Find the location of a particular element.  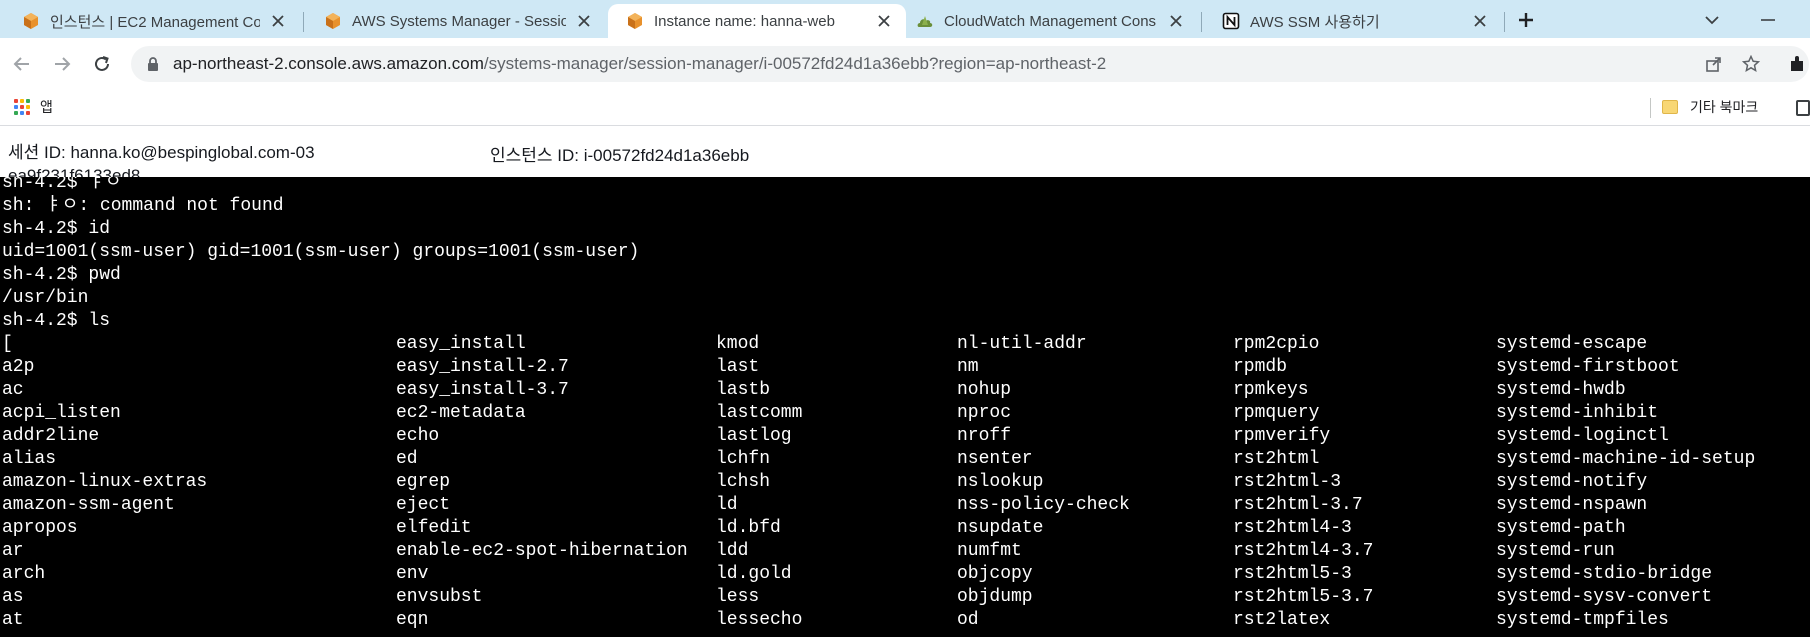

ls-entry: nslookup is located at coordinates (1000, 482).